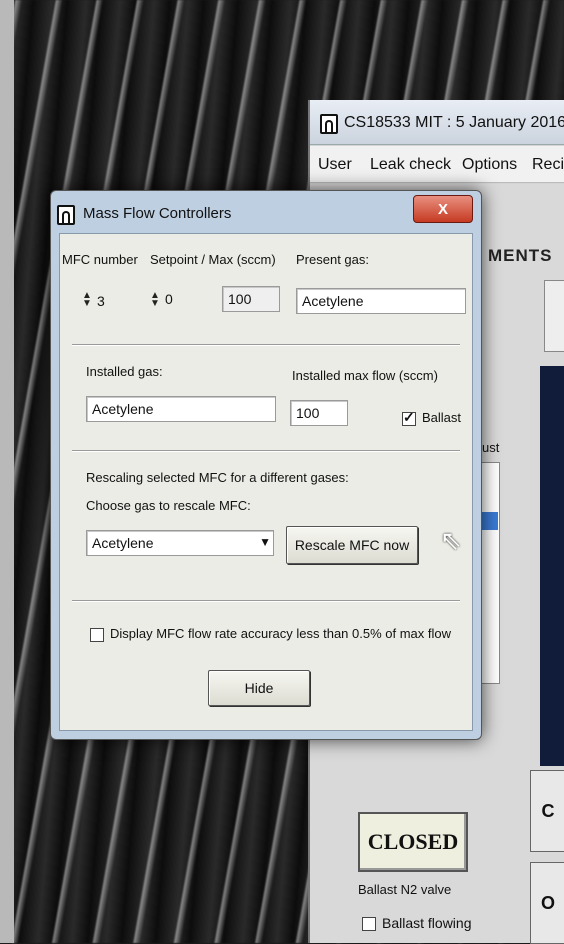 The image size is (564, 944). Describe the element at coordinates (181, 409) in the screenshot. I see `installed-gas-input: Acetylene` at that location.